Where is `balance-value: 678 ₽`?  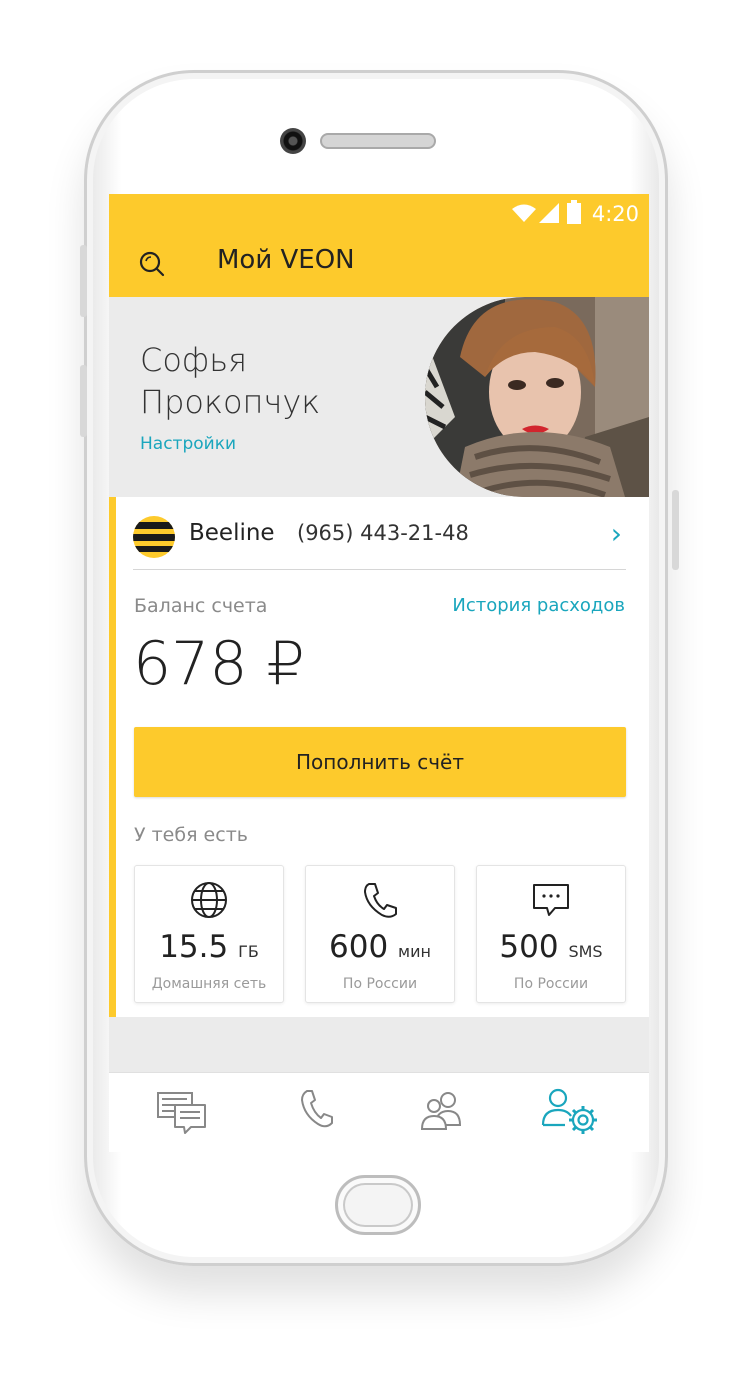
balance-value: 678 ₽ is located at coordinates (219, 664).